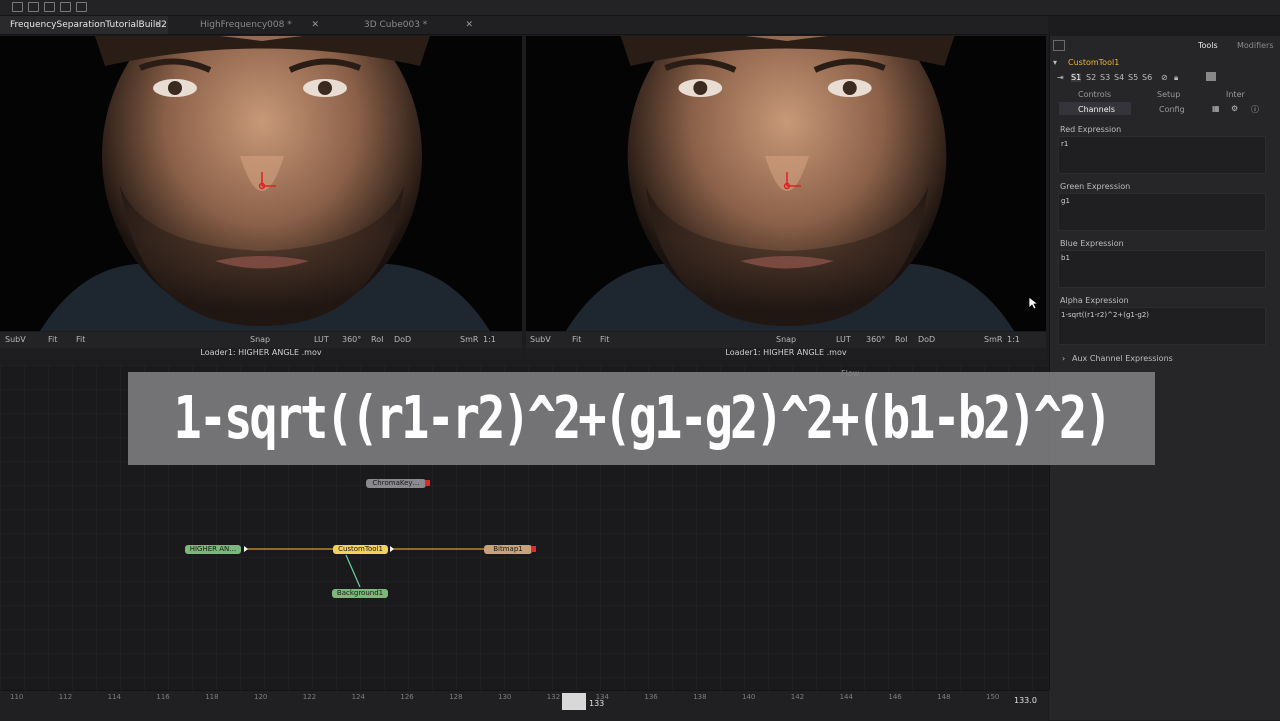  What do you see at coordinates (1094, 300) in the screenshot?
I see `alpha-expression-label: Alpha Expression` at bounding box center [1094, 300].